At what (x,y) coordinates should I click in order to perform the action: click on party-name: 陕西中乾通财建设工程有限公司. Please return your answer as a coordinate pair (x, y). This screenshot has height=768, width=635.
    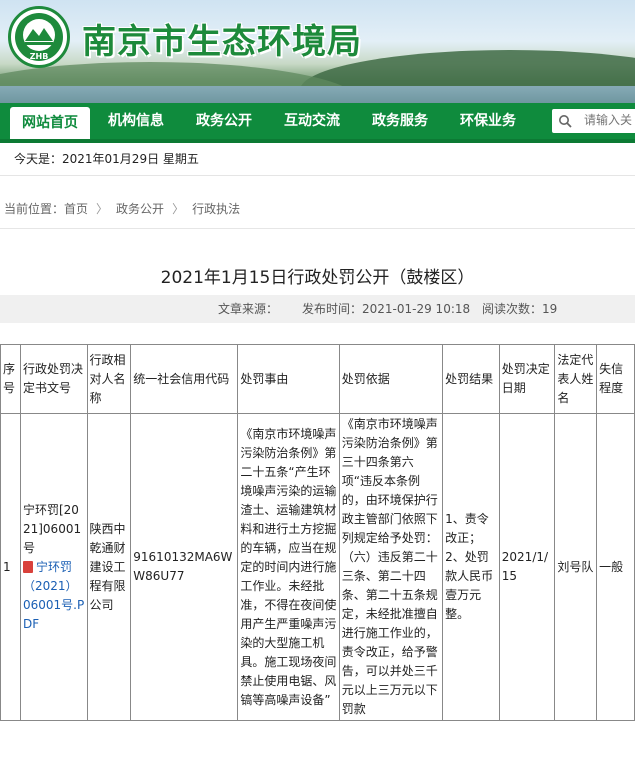
    Looking at the image, I should click on (109, 567).